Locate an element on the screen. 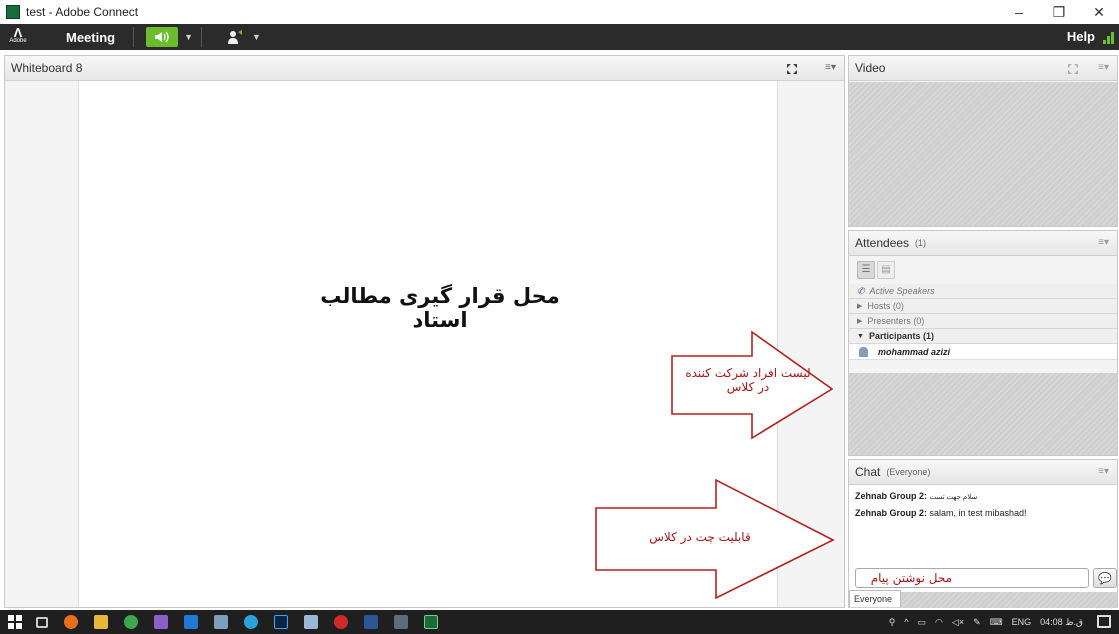 This screenshot has width=1119, height=634. system-tray: ⚲ ^ ▭ ◠ ◁× ✎ ⌨ ENG 04:08 ق.ظ is located at coordinates (986, 622).